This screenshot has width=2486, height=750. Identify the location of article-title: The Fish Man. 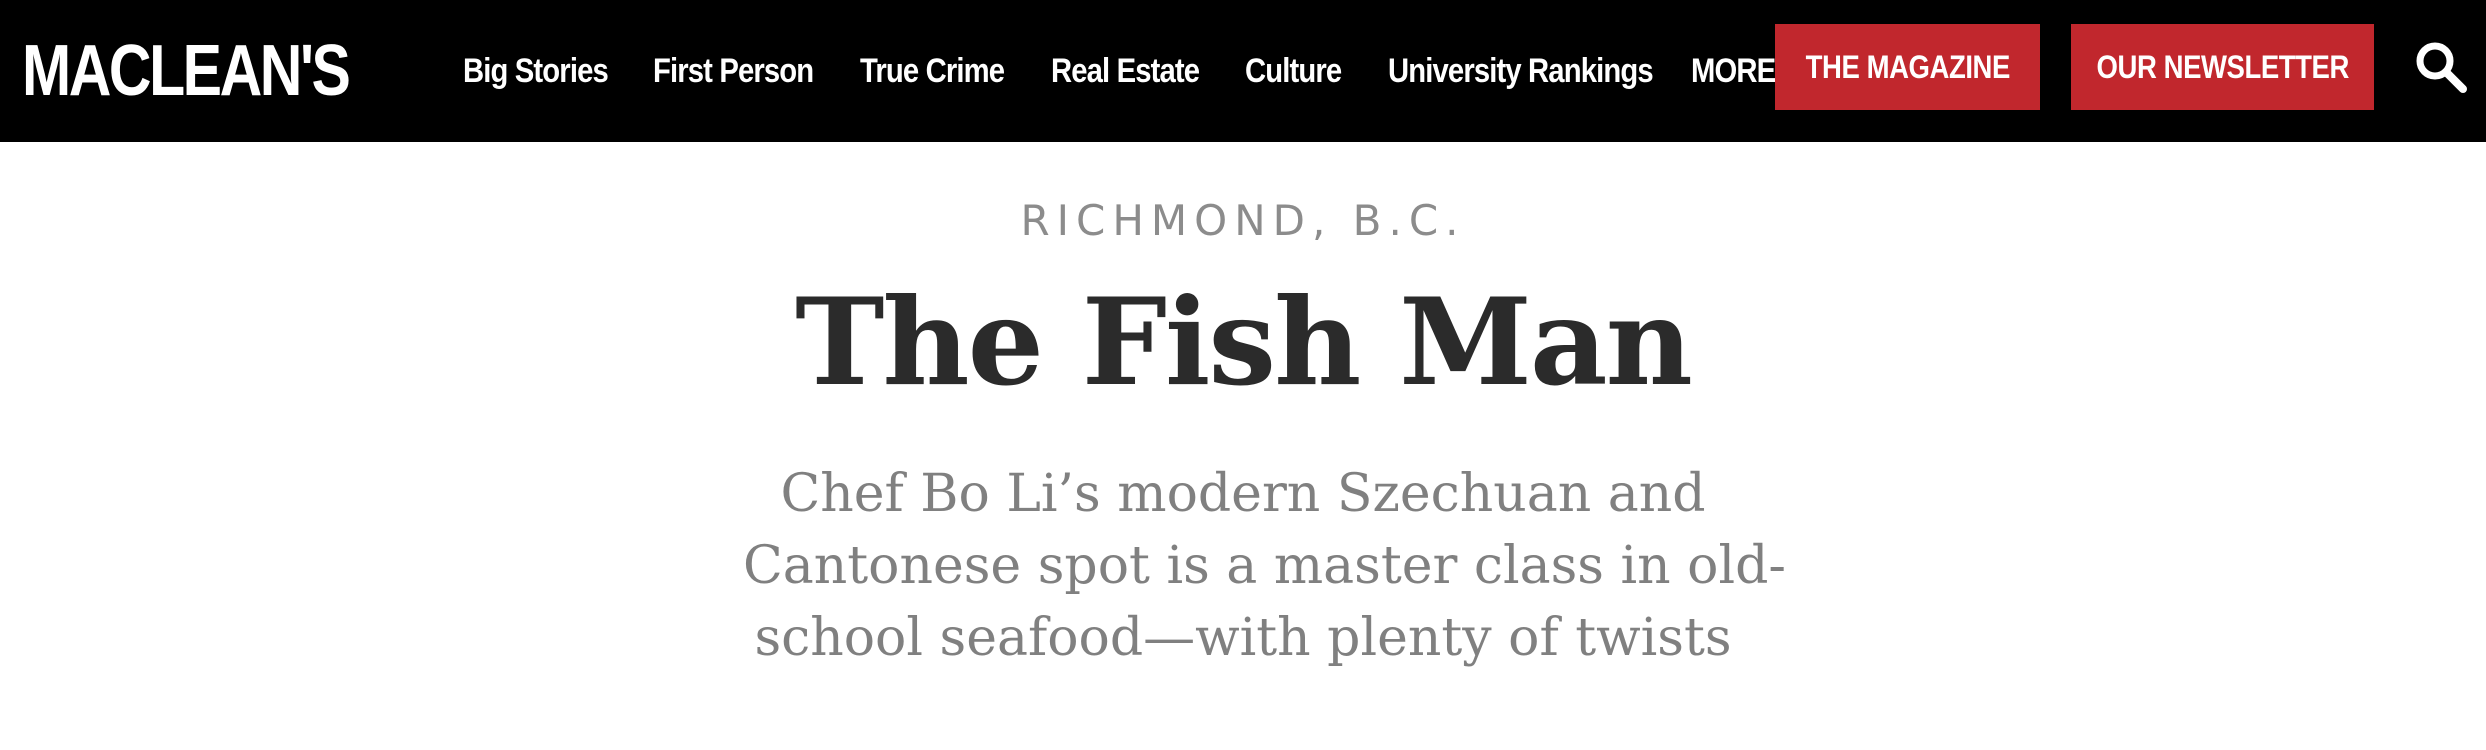
(1244, 342).